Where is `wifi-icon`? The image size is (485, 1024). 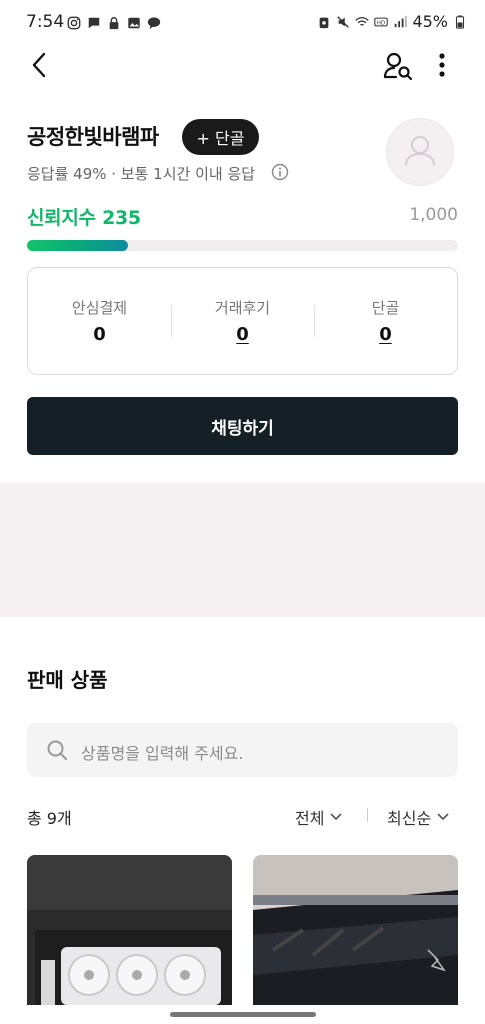
wifi-icon is located at coordinates (362, 21).